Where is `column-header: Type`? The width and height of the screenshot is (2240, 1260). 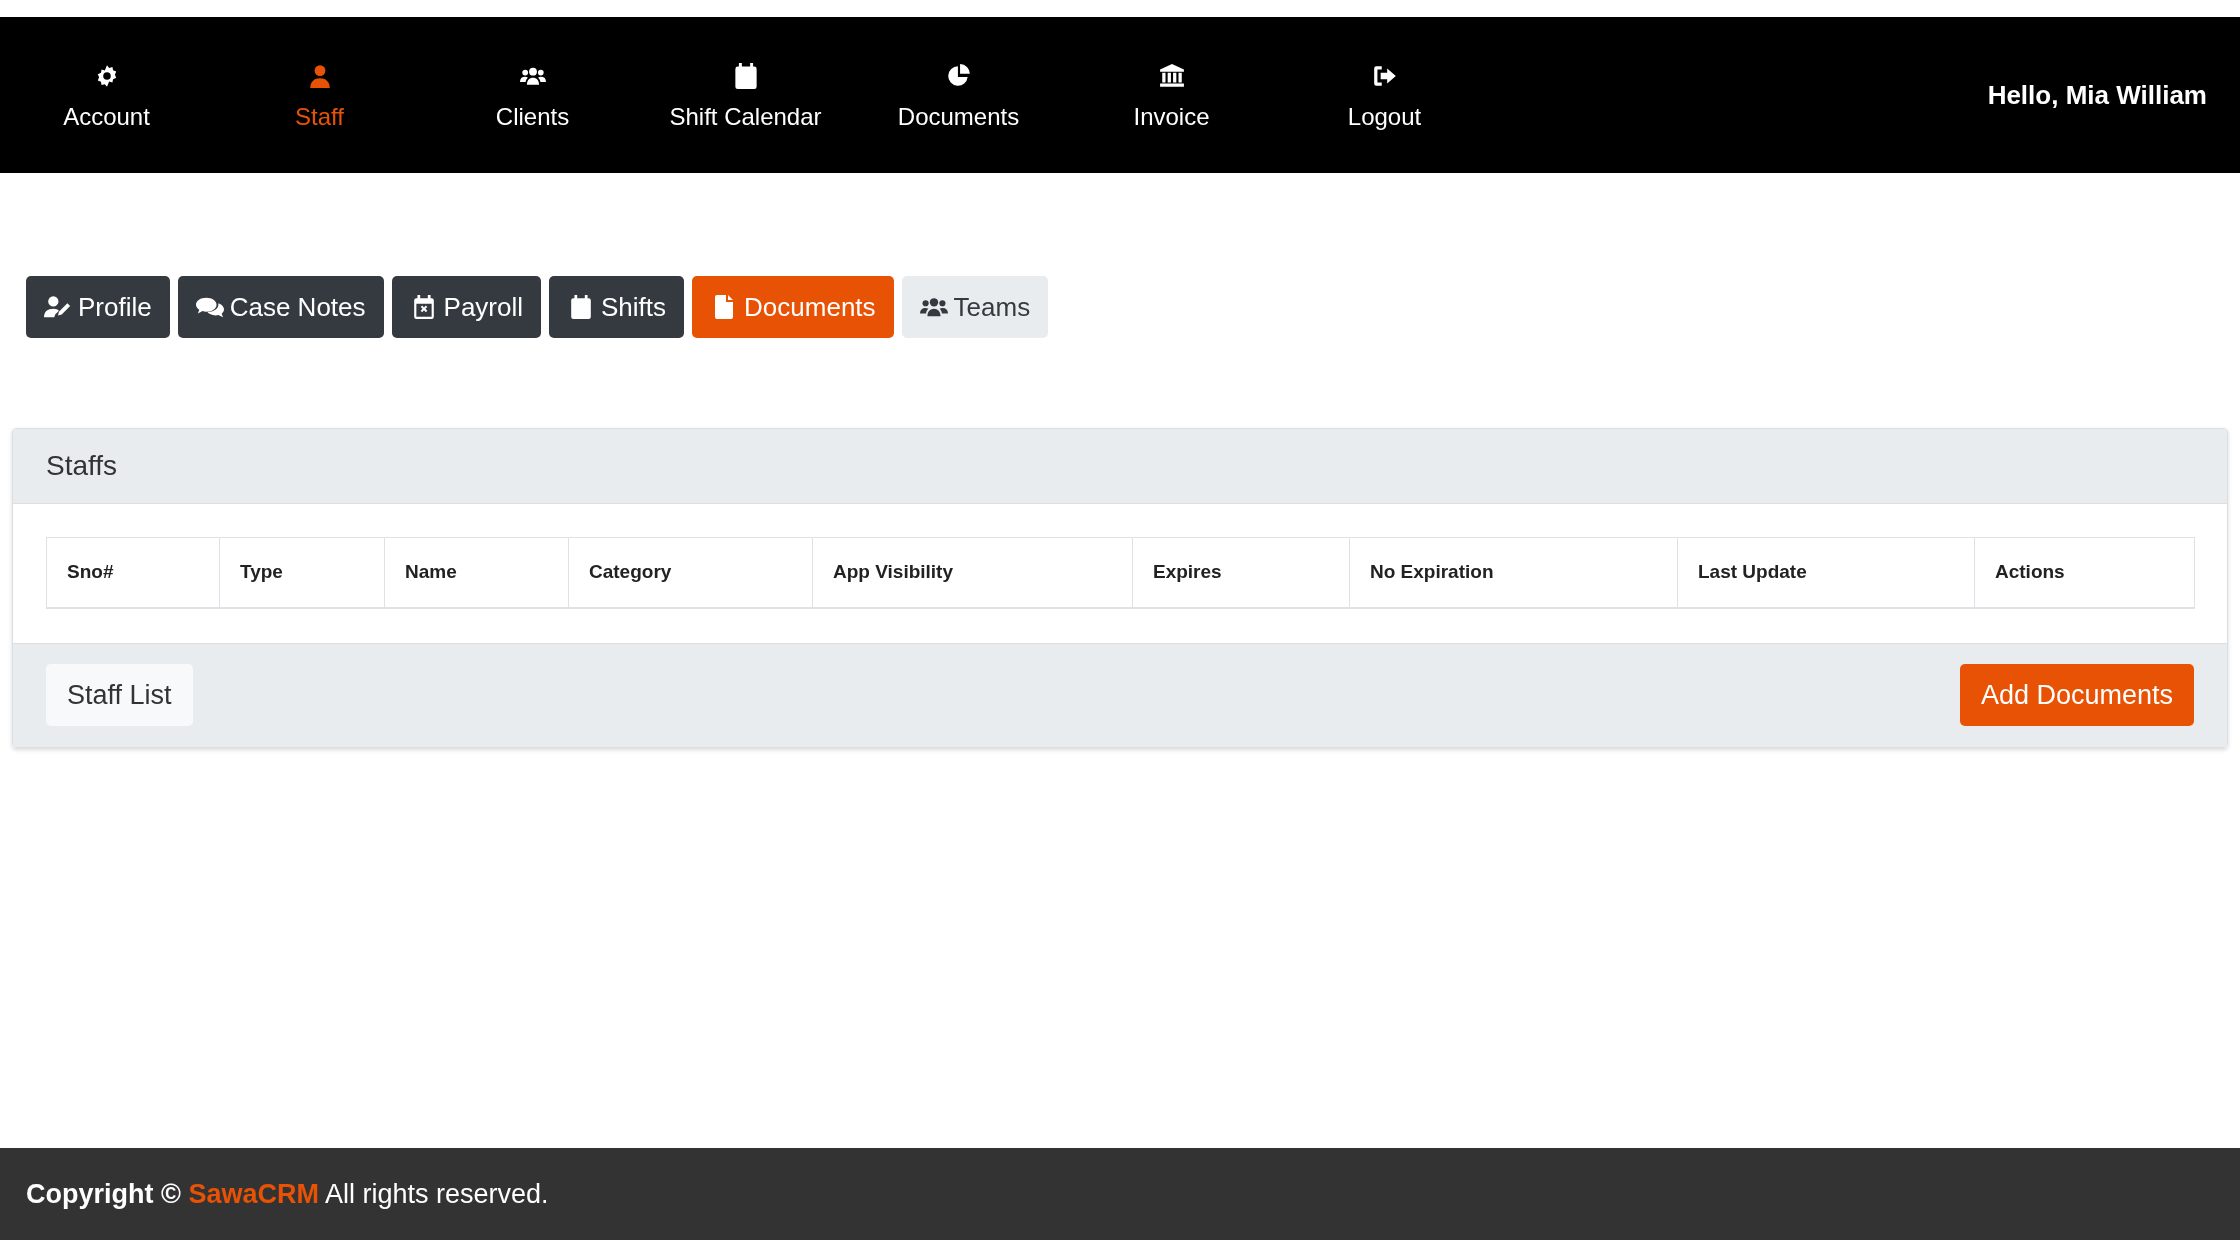
column-header: Type is located at coordinates (302, 572).